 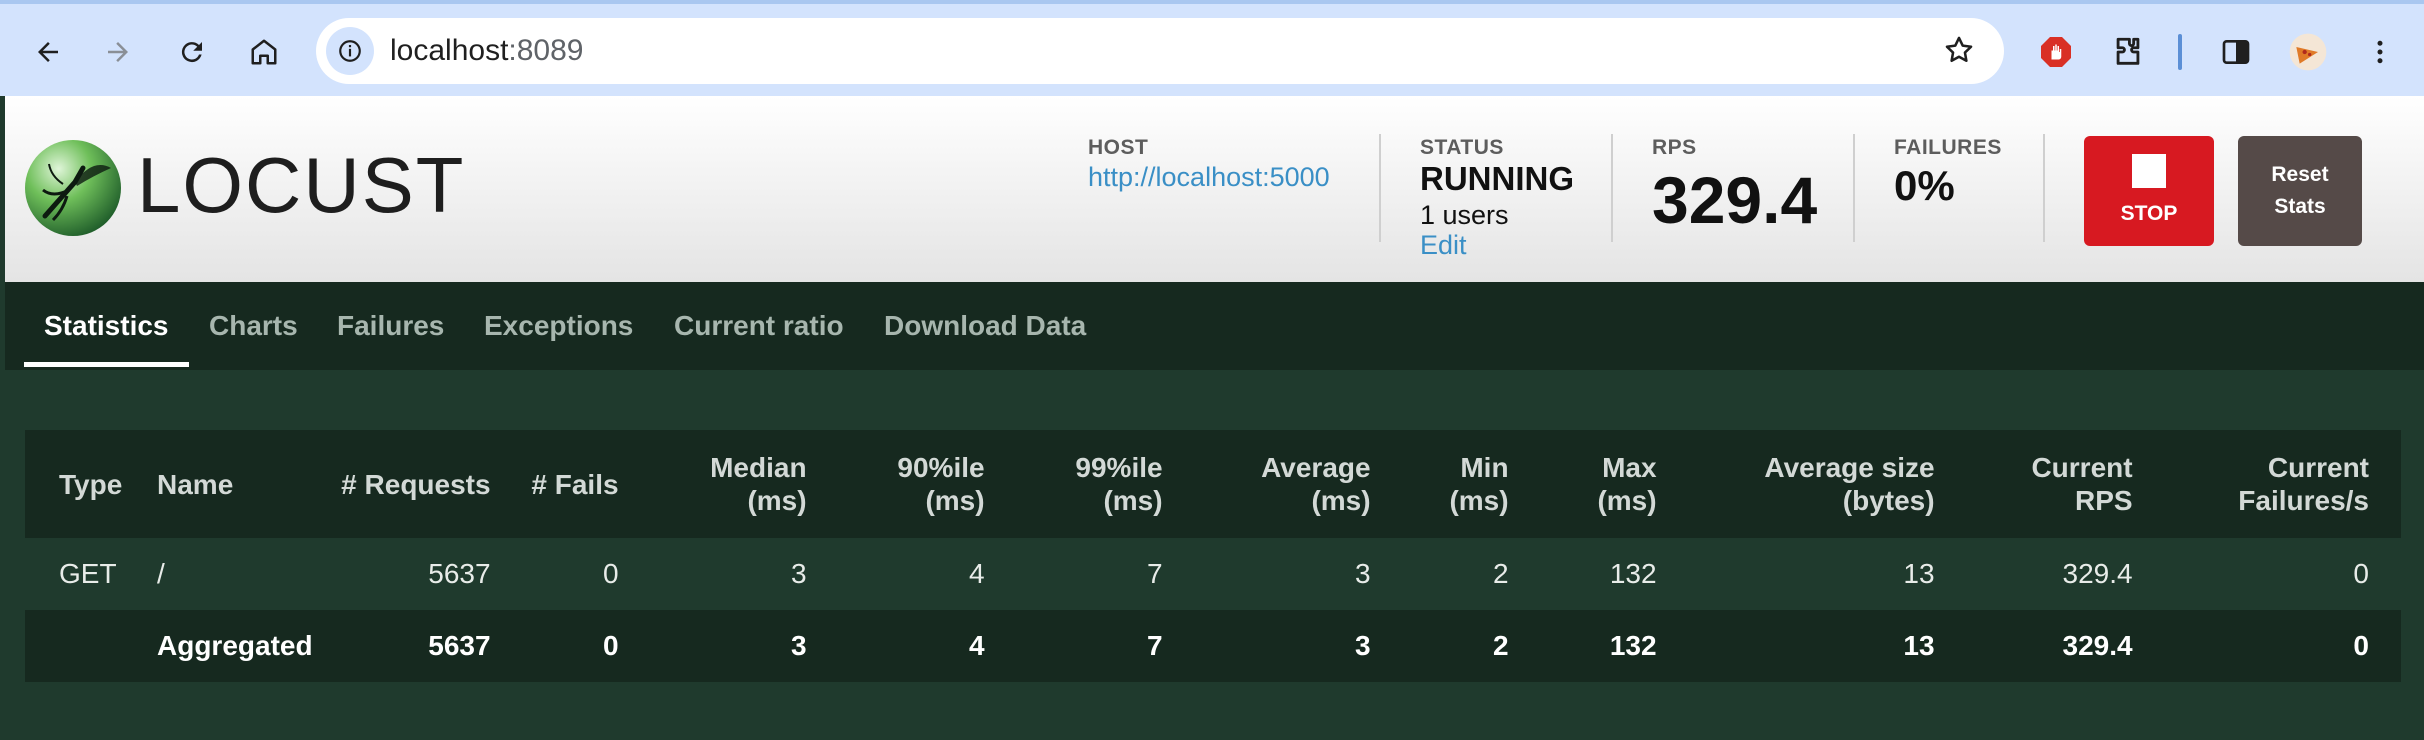 I want to click on logo-text: LOCUST, so click(x=301, y=185).